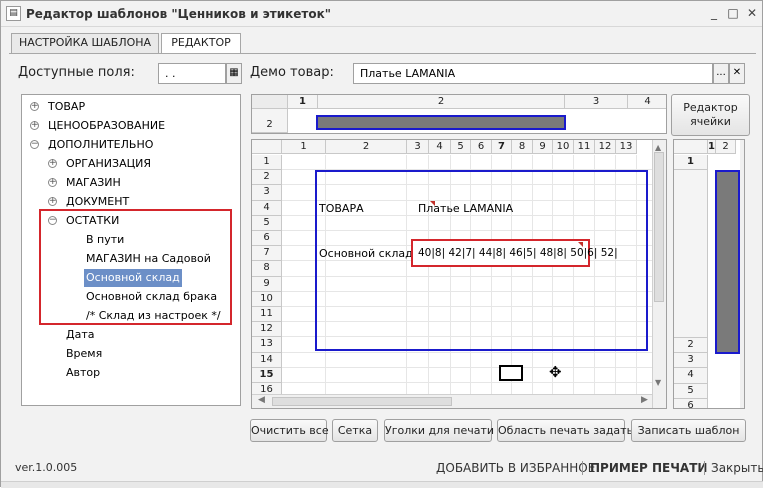 This screenshot has width=763, height=488. I want to click on scroll-right-icon: ▶, so click(644, 400).